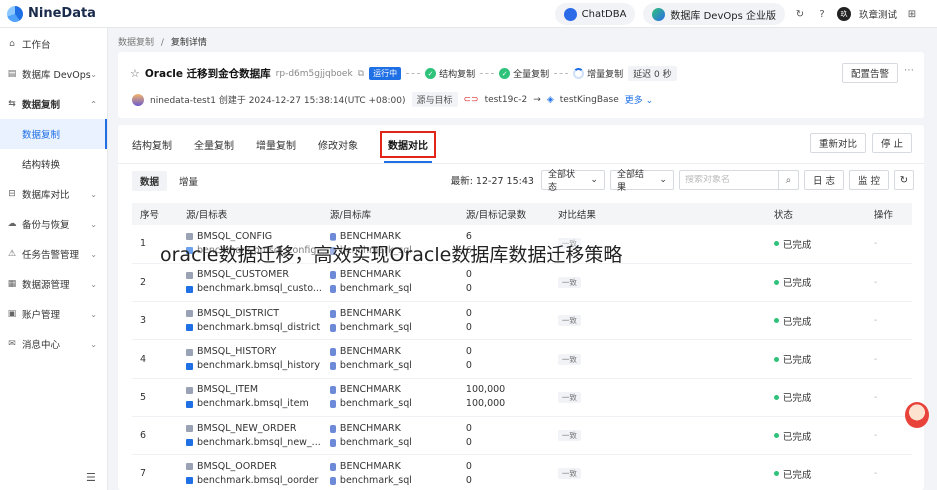 The height and width of the screenshot is (490, 937). Describe the element at coordinates (136, 43) in the screenshot. I see `breadcrumb-parent: 数据复制` at that location.